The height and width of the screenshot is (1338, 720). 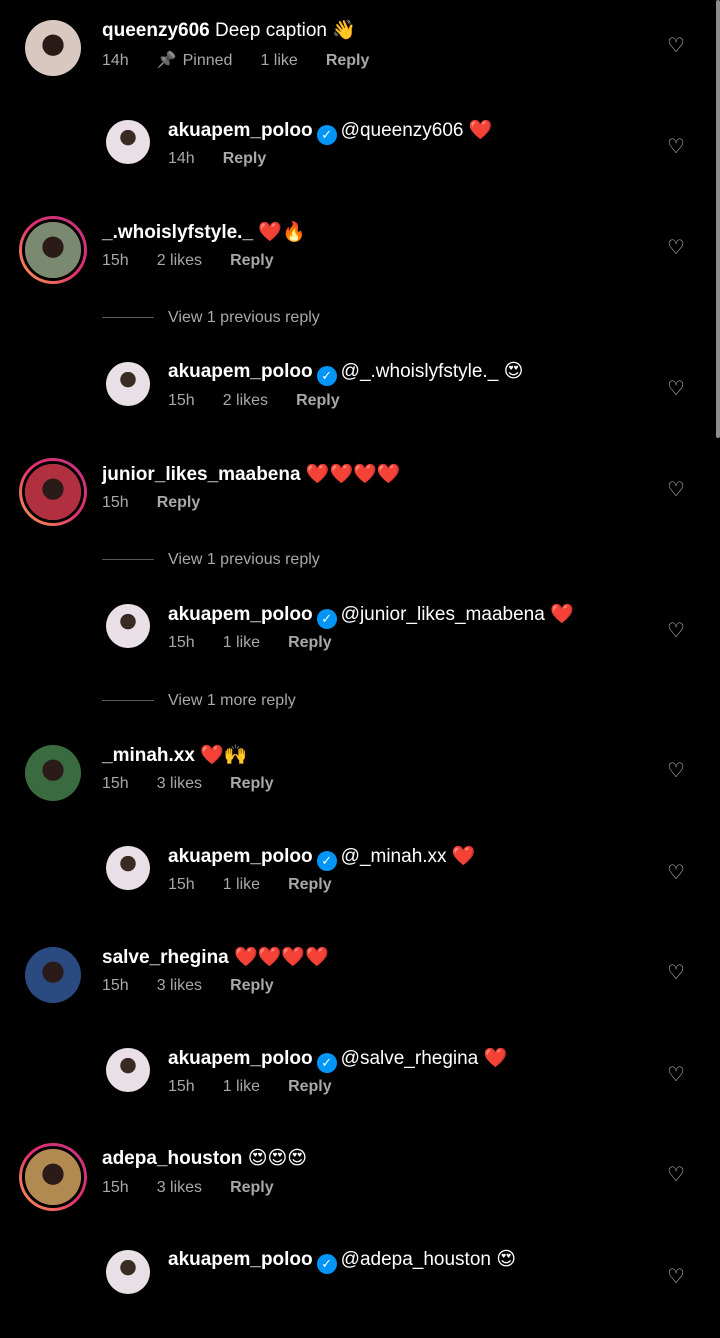 I want to click on comment-text: akuapem_poloo ✓ @_.whoislyfstyle._ 😍, so click(x=345, y=373).